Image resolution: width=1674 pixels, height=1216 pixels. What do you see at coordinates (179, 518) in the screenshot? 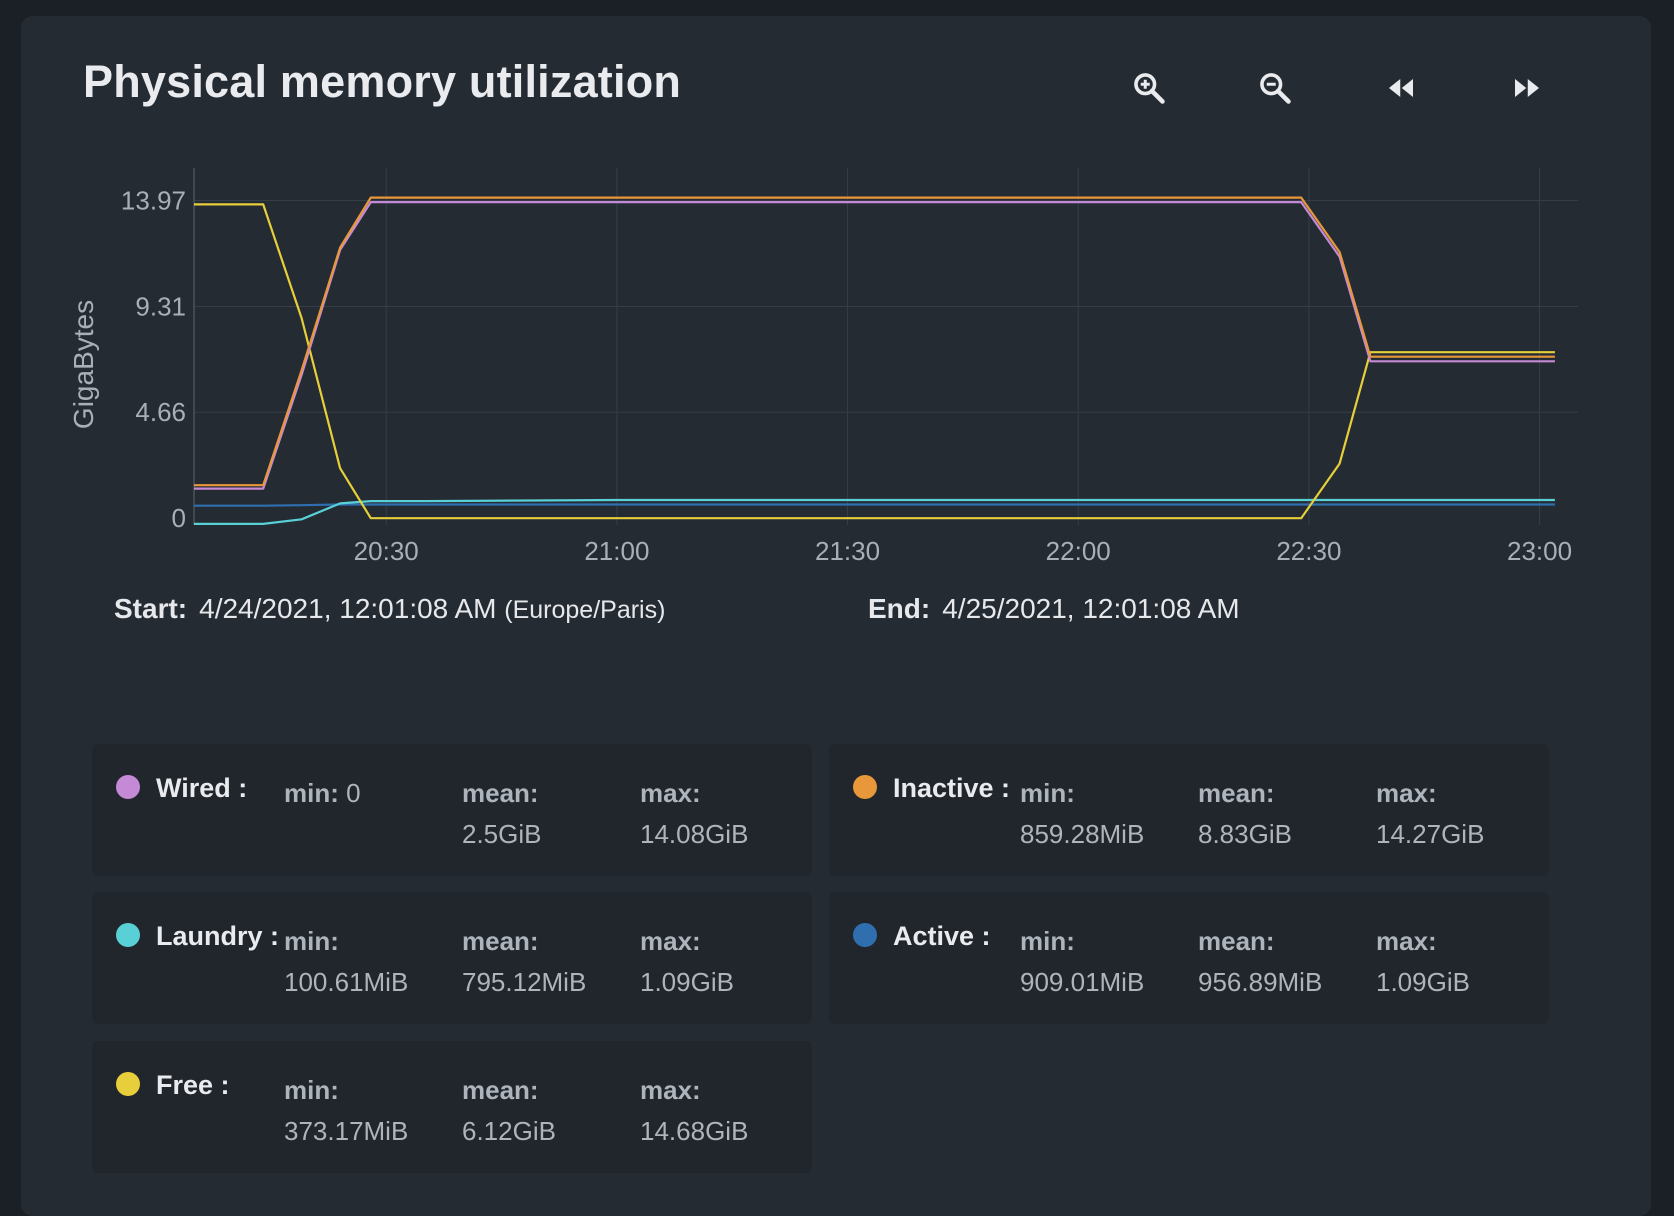
I see `y-tick-label: 0` at bounding box center [179, 518].